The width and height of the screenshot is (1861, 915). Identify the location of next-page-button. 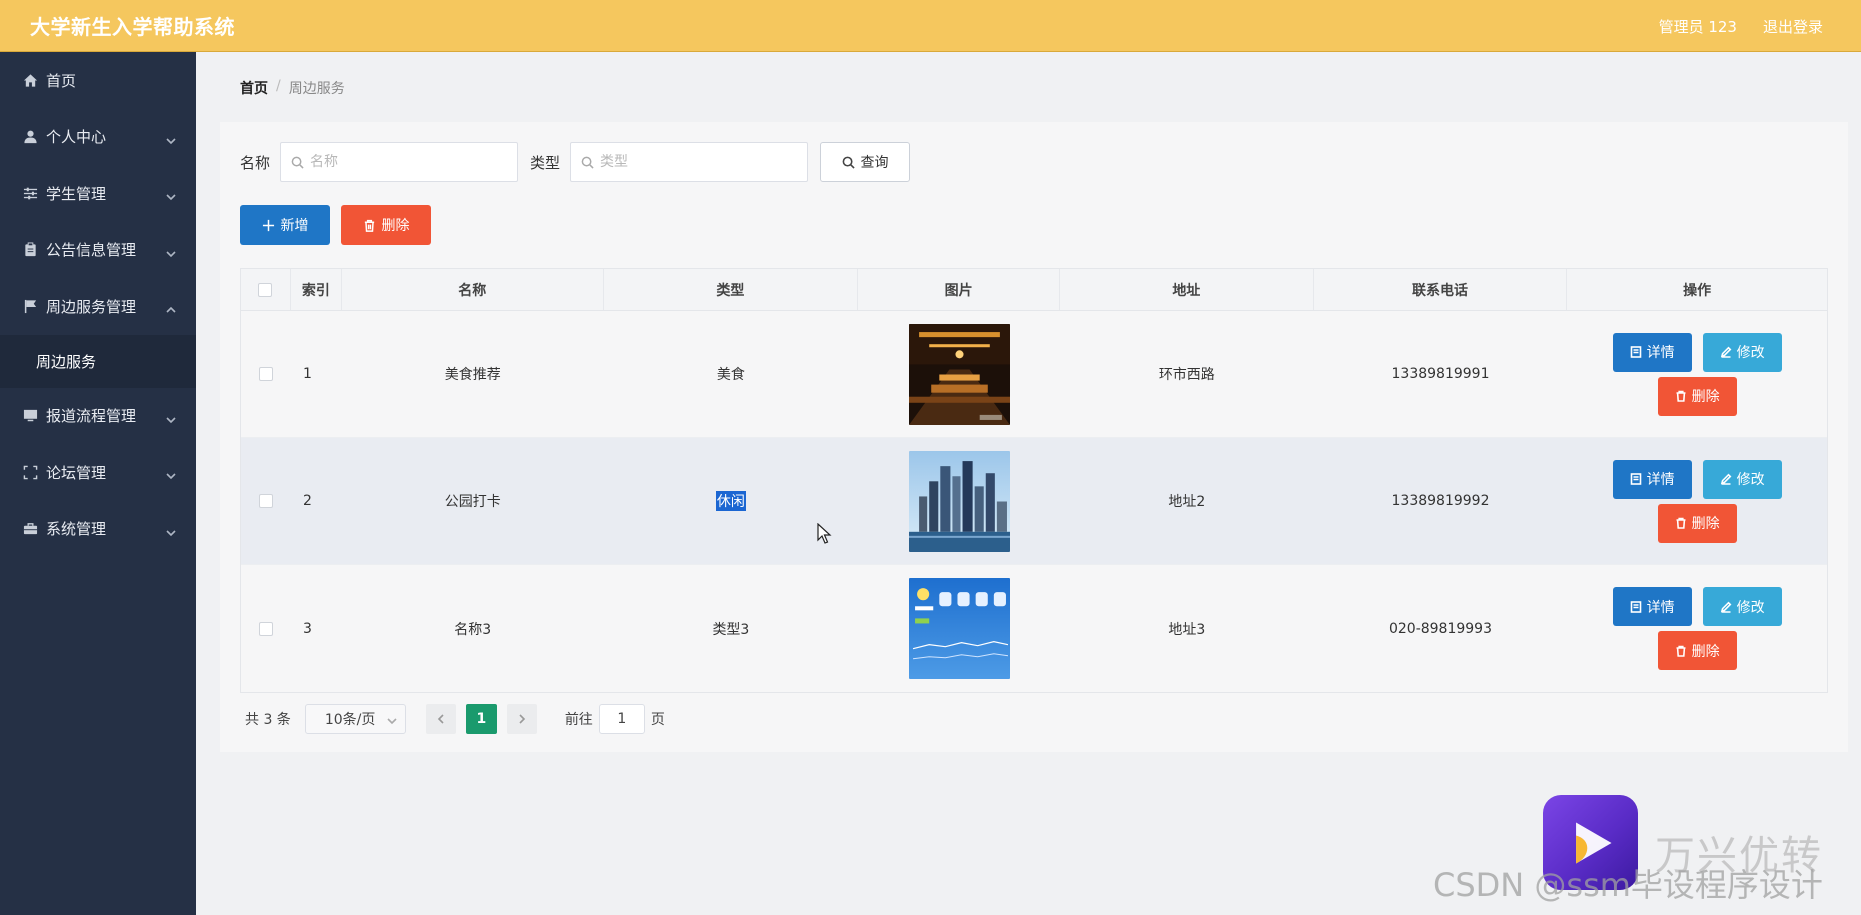
(521, 719).